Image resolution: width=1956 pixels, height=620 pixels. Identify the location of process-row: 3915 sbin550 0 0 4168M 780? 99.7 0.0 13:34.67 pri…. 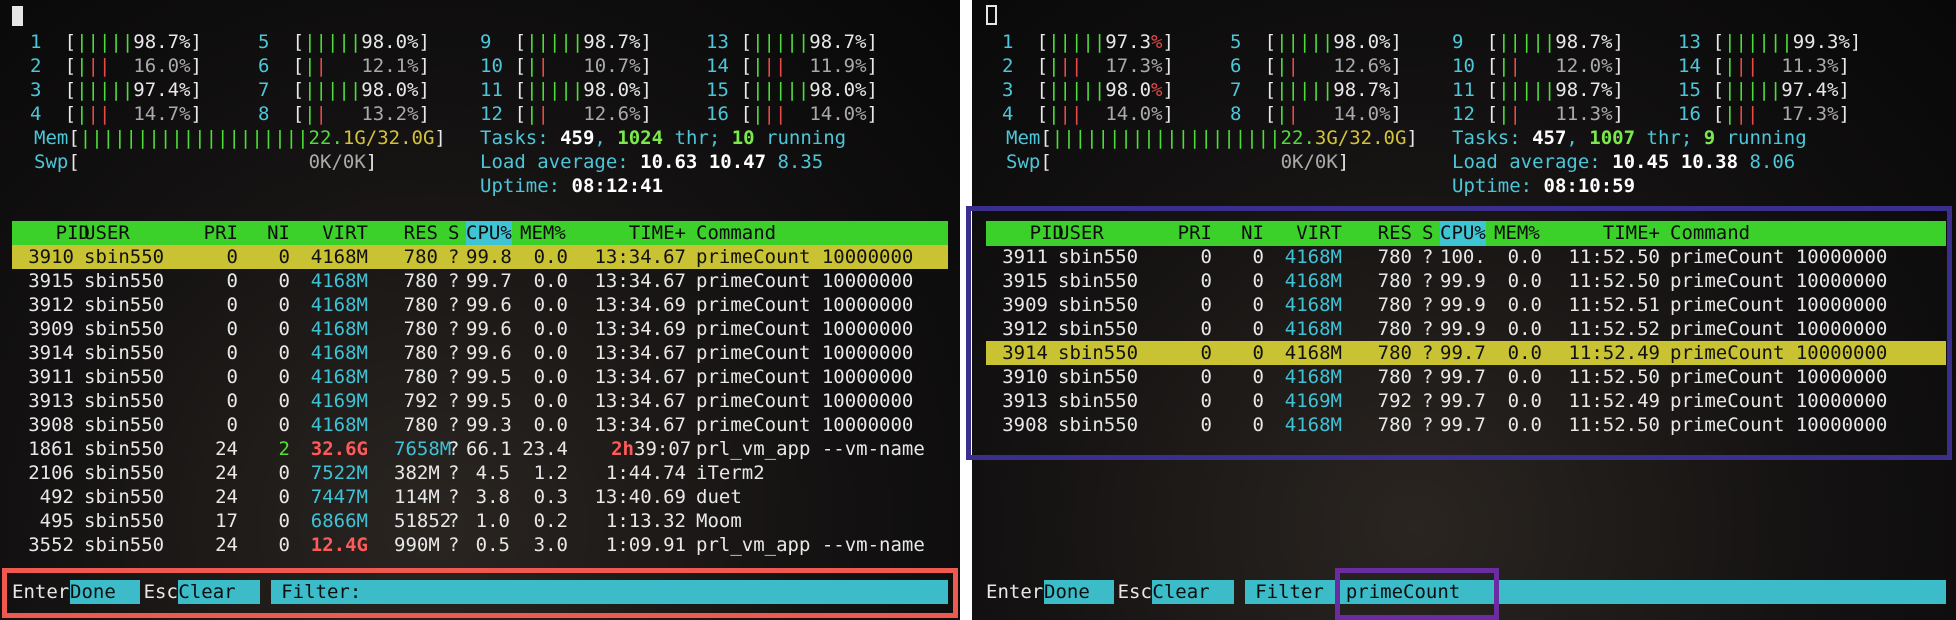
(480, 281).